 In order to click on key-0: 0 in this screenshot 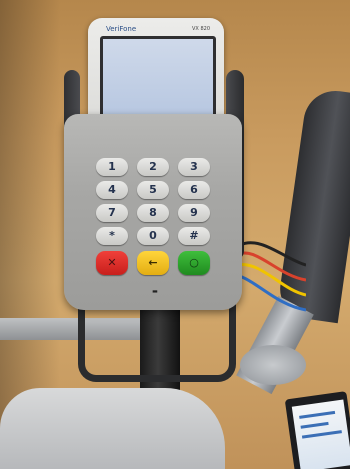, I will do `click(153, 236)`.